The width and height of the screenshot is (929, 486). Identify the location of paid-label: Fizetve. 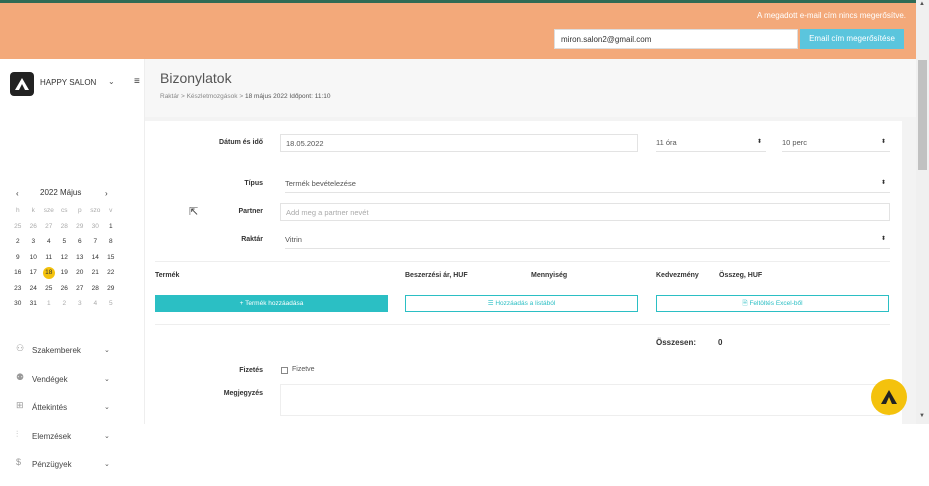
(303, 369).